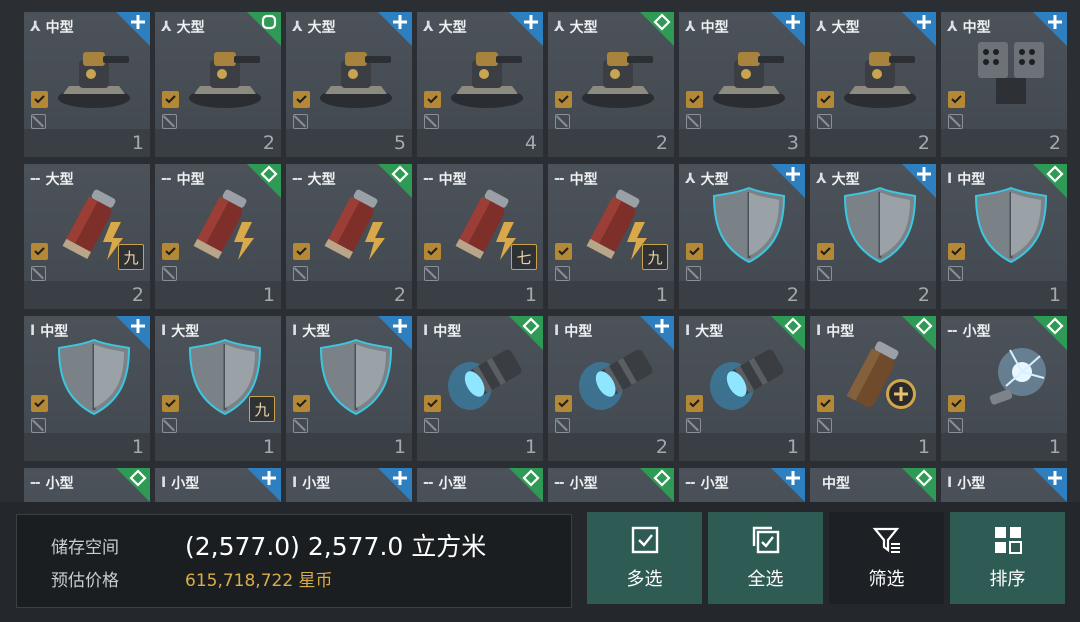 Image resolution: width=1080 pixels, height=622 pixels. What do you see at coordinates (611, 388) in the screenshot?
I see `inventory-item-tile: I 中型 2` at bounding box center [611, 388].